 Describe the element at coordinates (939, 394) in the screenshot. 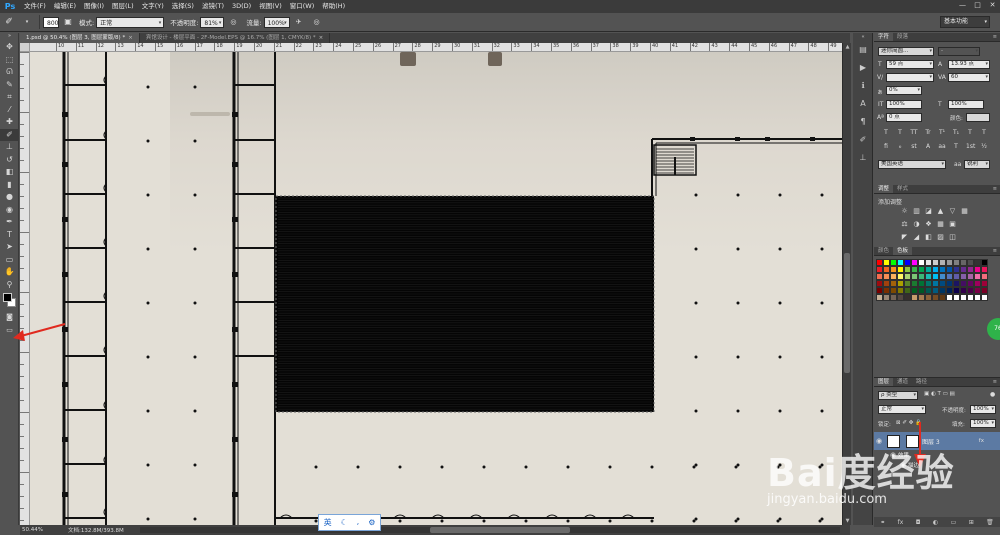

I see `layer-filter-icons: ▣ ◐ T ▭ ▤` at that location.